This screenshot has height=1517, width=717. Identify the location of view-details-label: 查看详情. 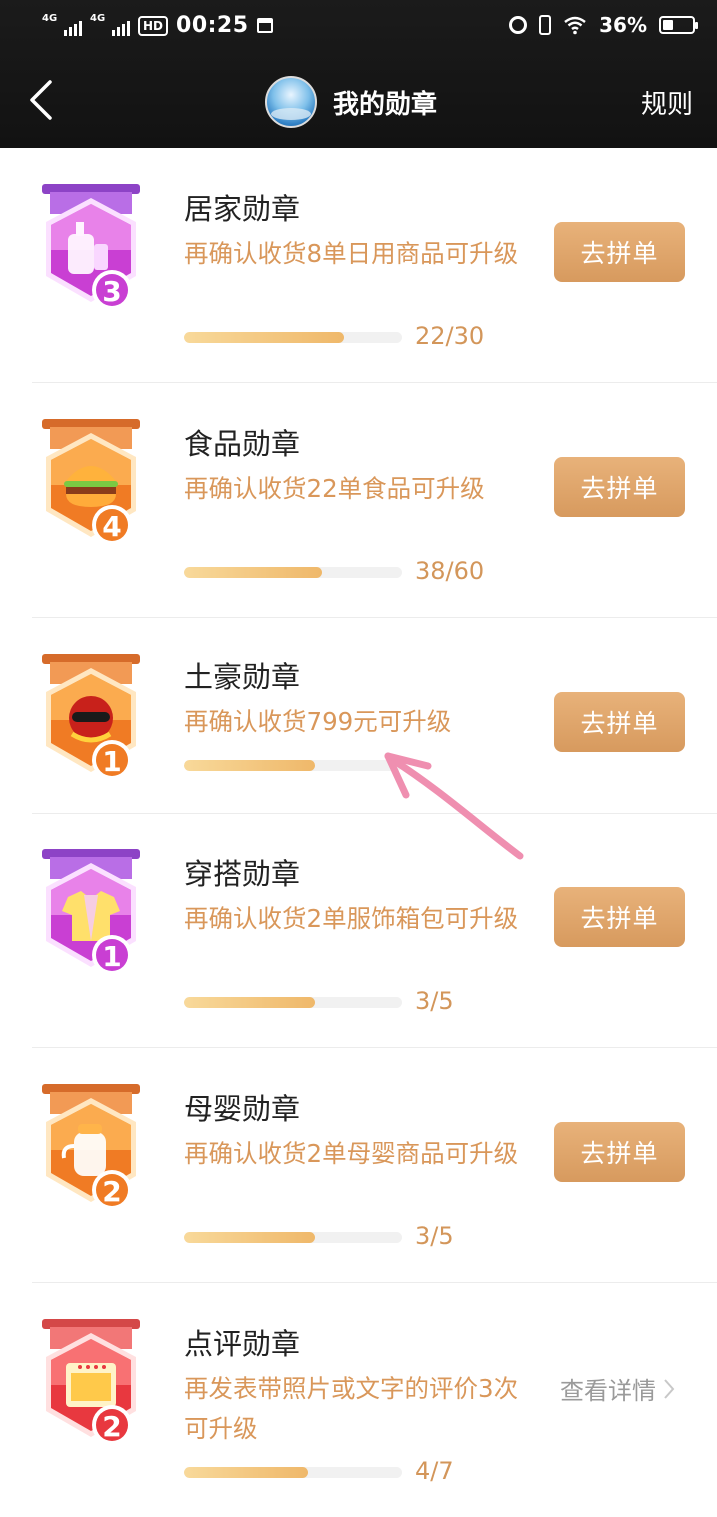
(608, 1391).